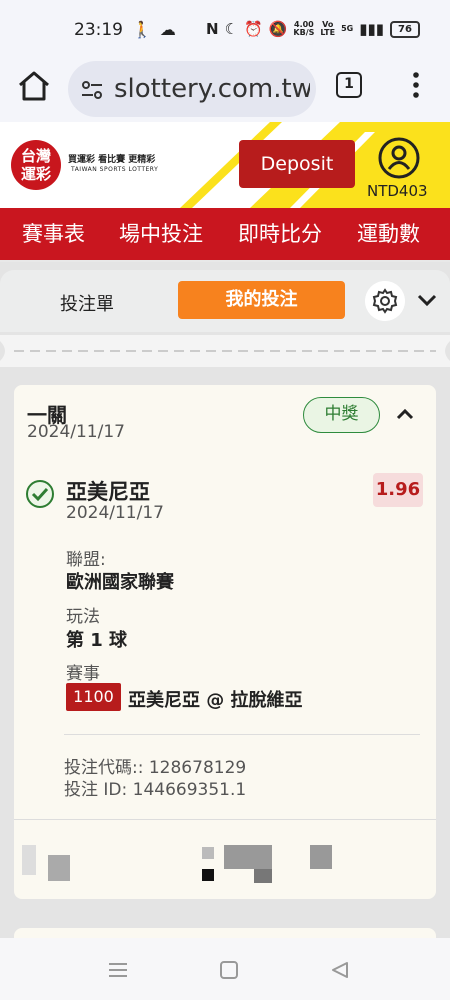 The image size is (450, 1000). Describe the element at coordinates (340, 970) in the screenshot. I see `back-icon` at that location.